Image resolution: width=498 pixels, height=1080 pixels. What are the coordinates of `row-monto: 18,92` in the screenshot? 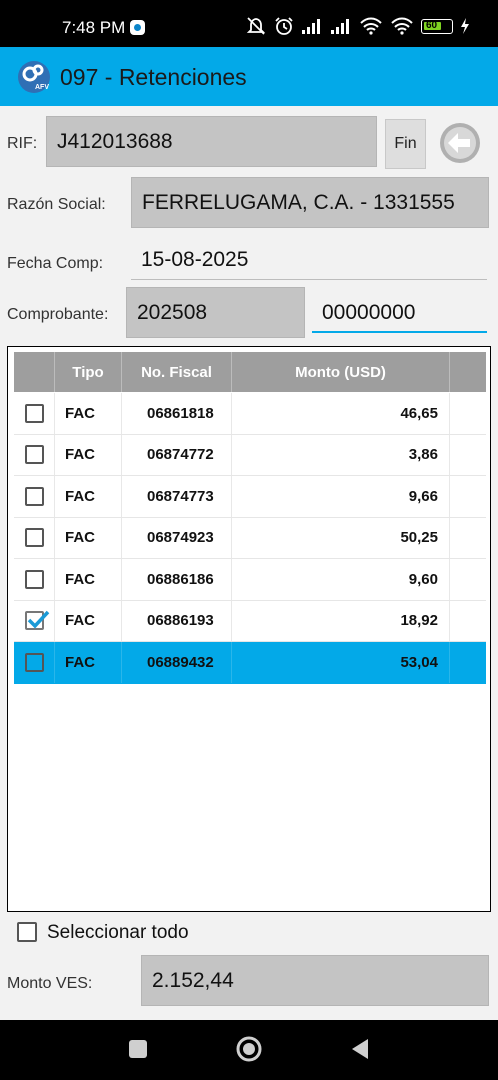 It's located at (341, 620).